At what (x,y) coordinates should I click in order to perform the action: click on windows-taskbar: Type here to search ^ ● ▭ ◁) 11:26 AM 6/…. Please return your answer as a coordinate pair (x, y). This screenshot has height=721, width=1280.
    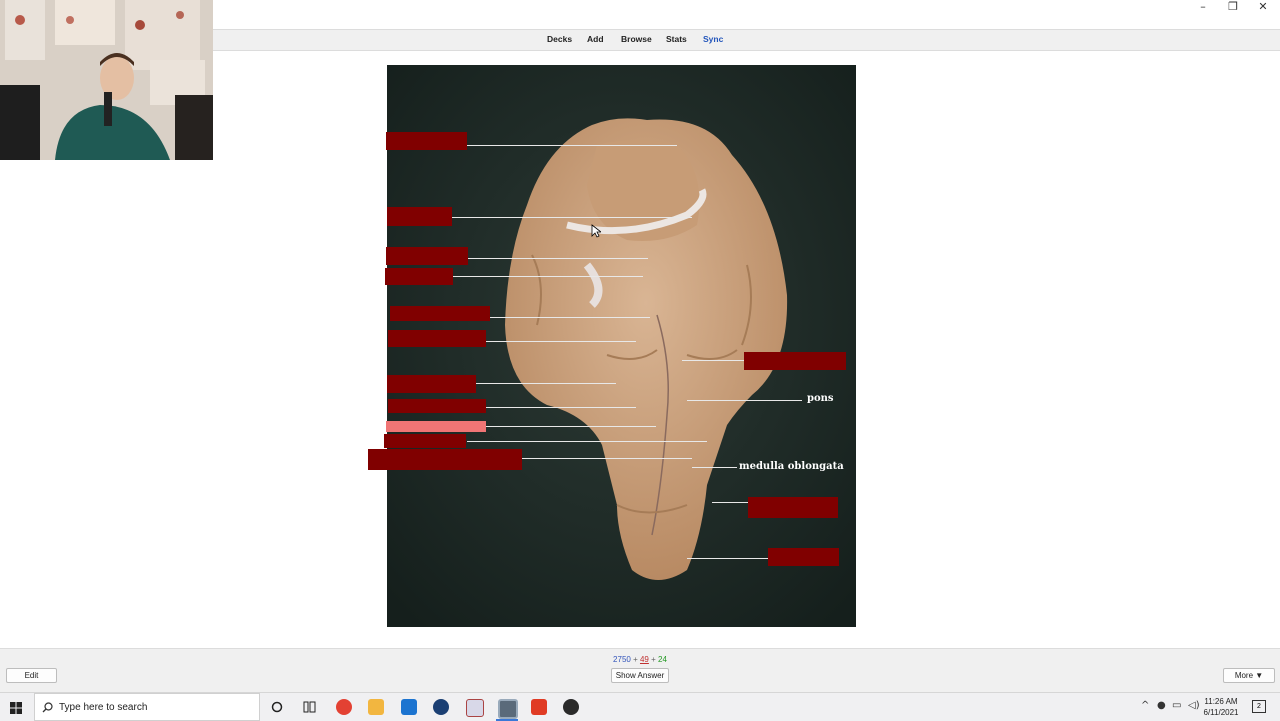
    Looking at the image, I should click on (640, 706).